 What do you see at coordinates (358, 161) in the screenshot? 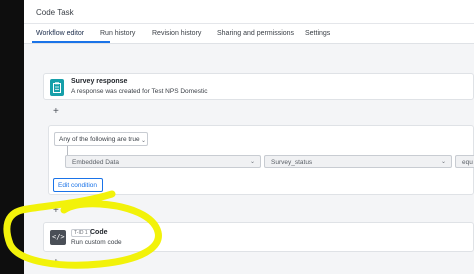
I see `field-name-select: Survey_status ⌄` at bounding box center [358, 161].